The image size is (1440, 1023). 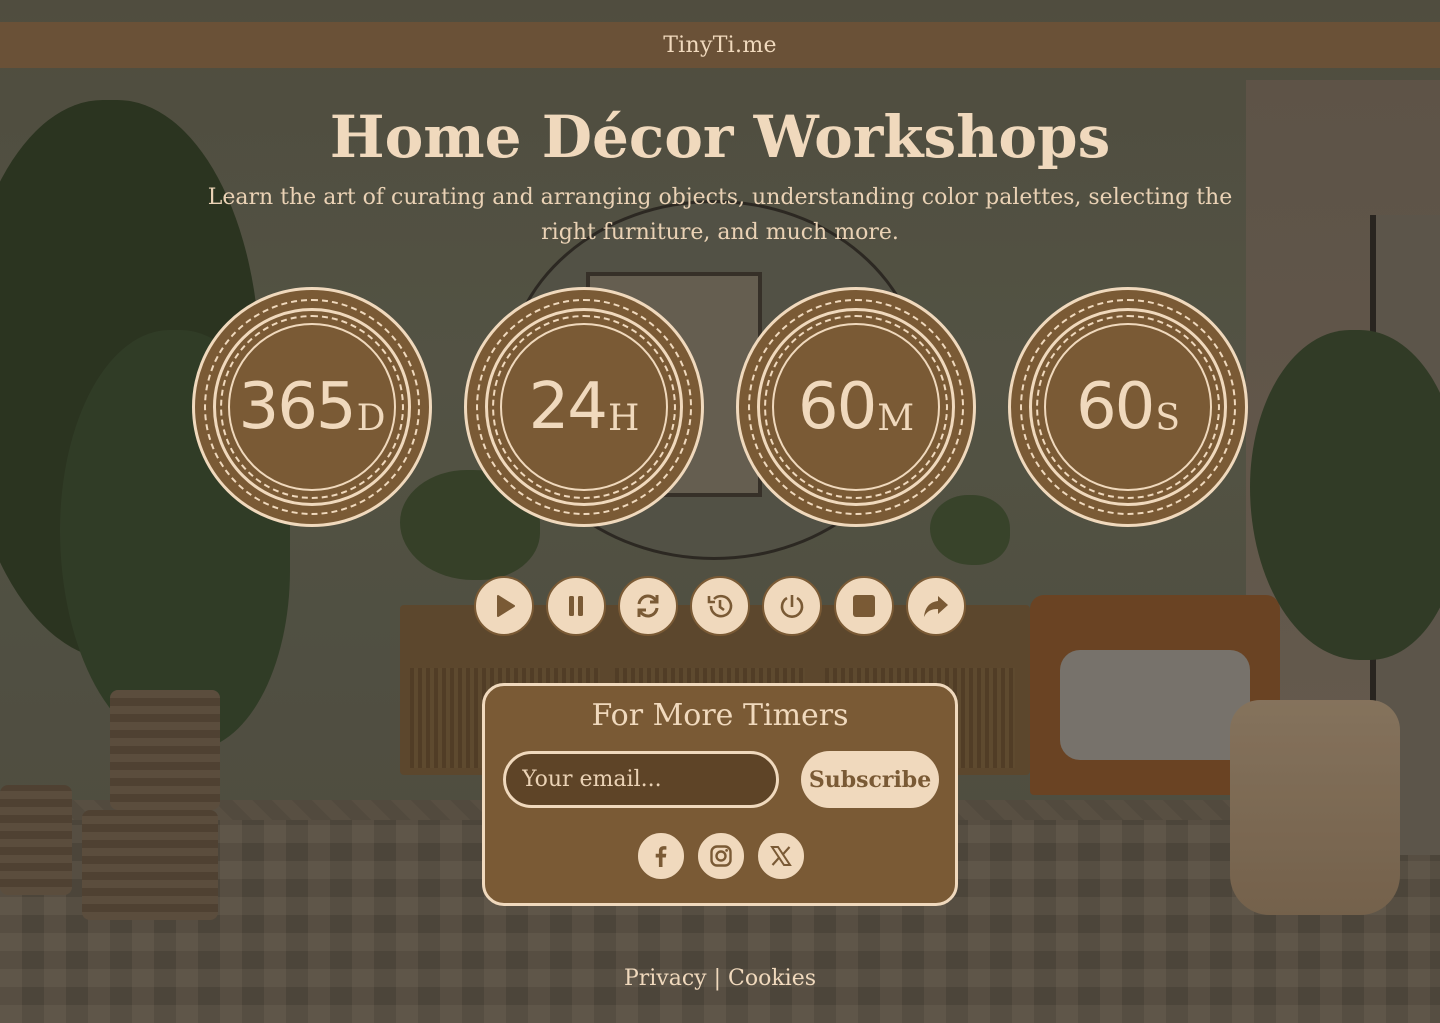 I want to click on history-button, so click(x=720, y=606).